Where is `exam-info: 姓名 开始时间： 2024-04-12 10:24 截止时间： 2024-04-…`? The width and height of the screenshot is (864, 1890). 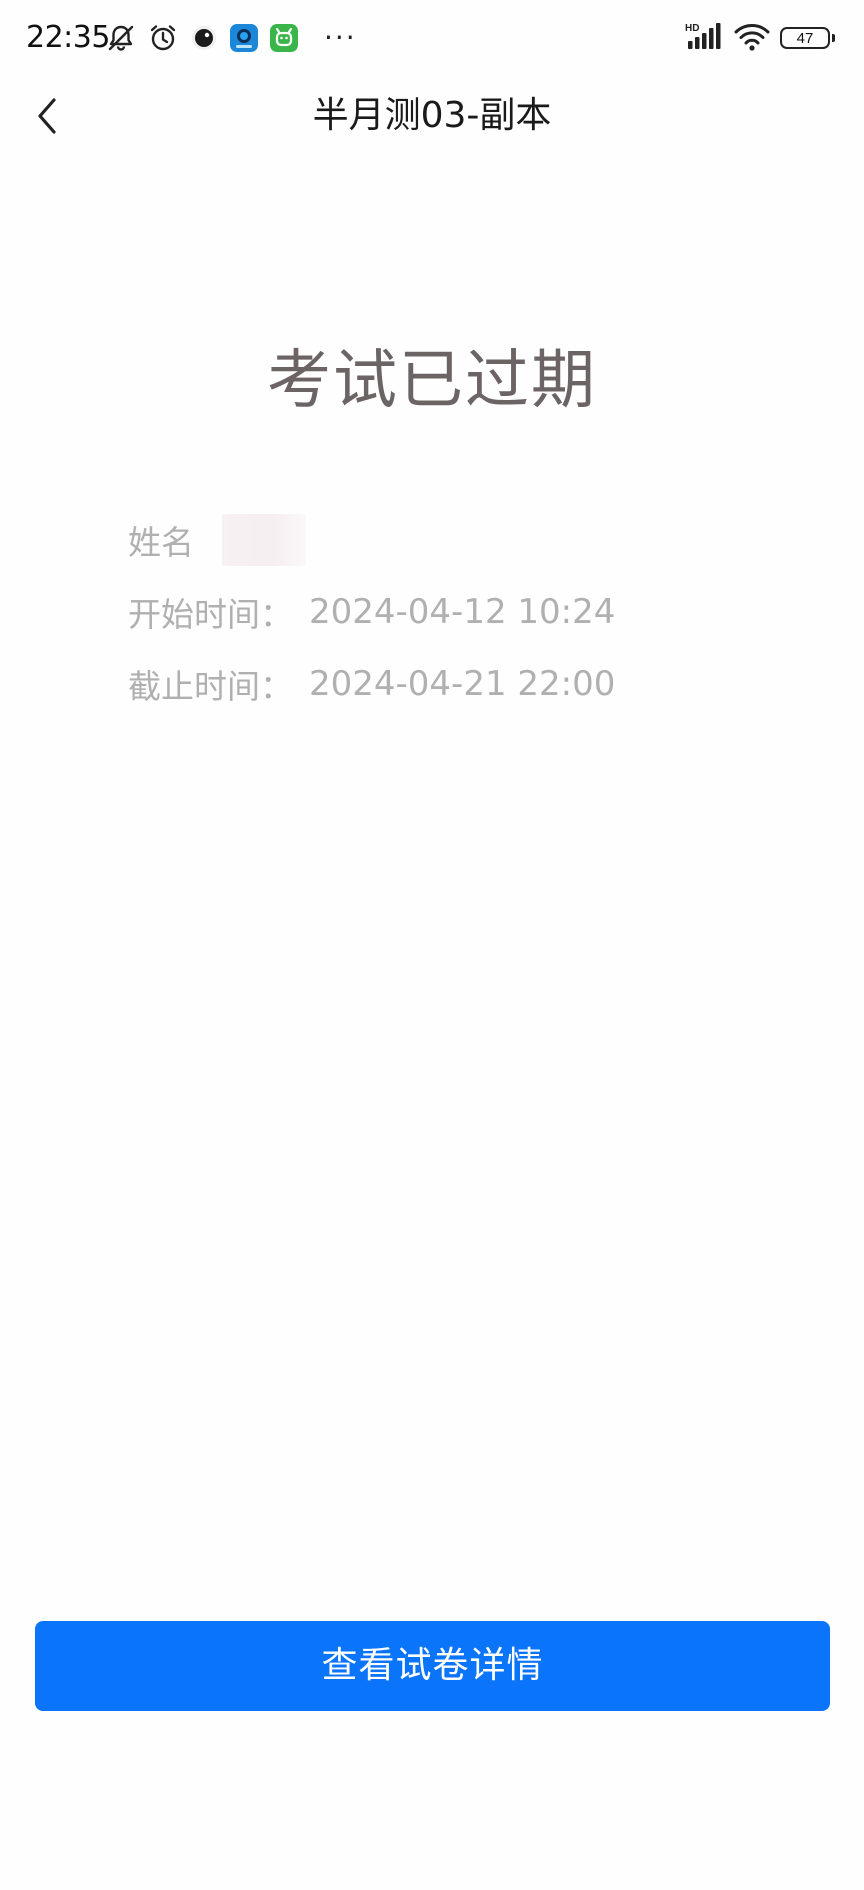 exam-info: 姓名 开始时间： 2024-04-12 10:24 截止时间： 2024-04-… is located at coordinates (371, 622).